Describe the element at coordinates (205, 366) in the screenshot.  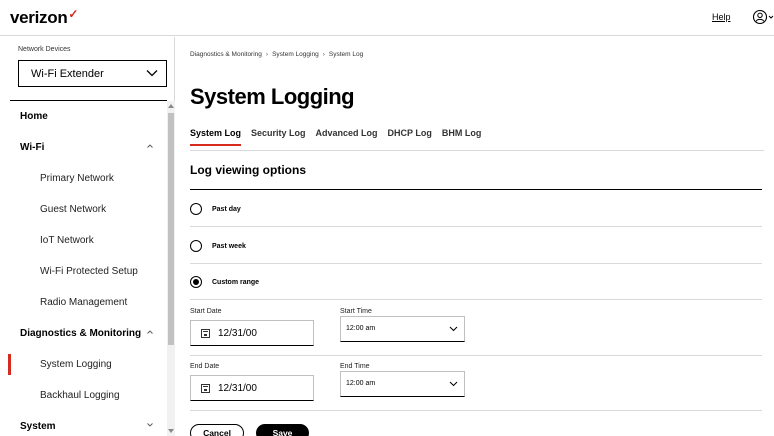
I see `end-date-label: End Date` at that location.